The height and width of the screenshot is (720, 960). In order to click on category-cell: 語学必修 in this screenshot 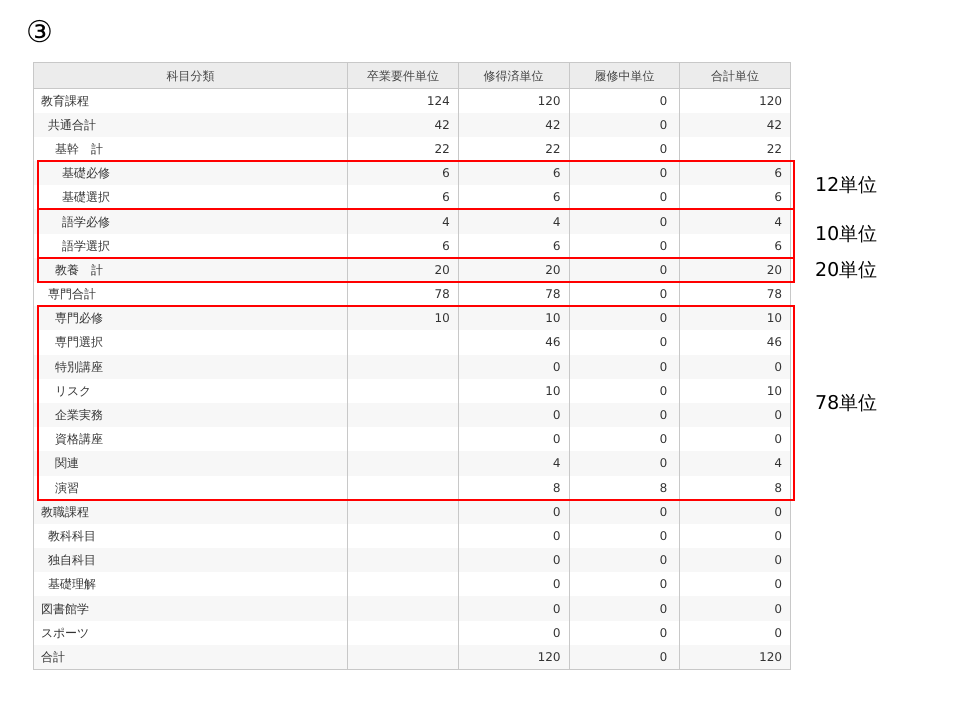, I will do `click(191, 221)`.